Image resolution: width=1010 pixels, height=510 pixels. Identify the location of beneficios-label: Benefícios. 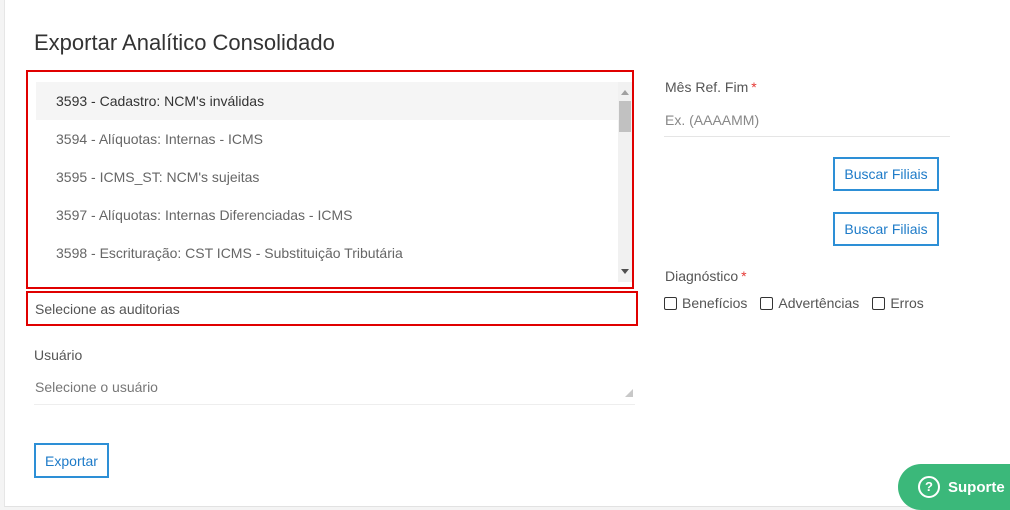
(715, 303).